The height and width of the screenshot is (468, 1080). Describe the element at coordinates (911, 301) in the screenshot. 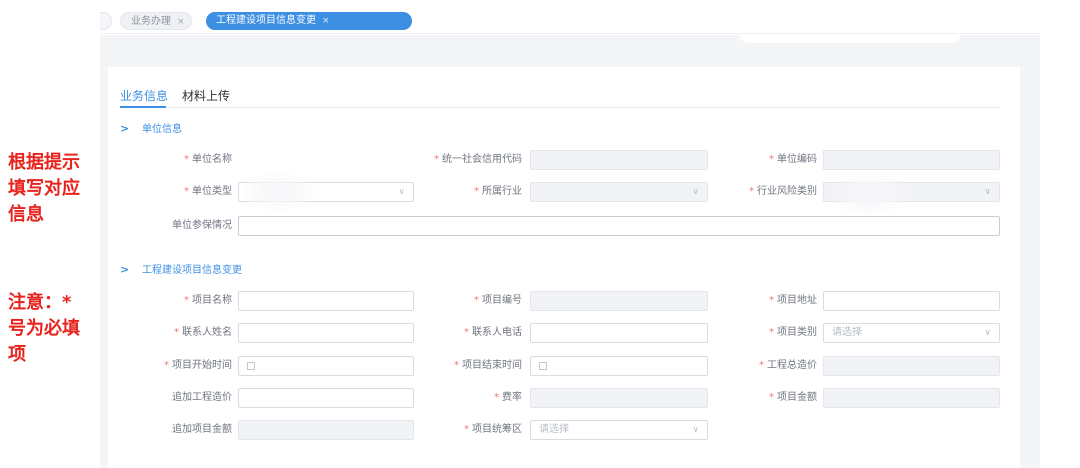

I see `project-address-field` at that location.